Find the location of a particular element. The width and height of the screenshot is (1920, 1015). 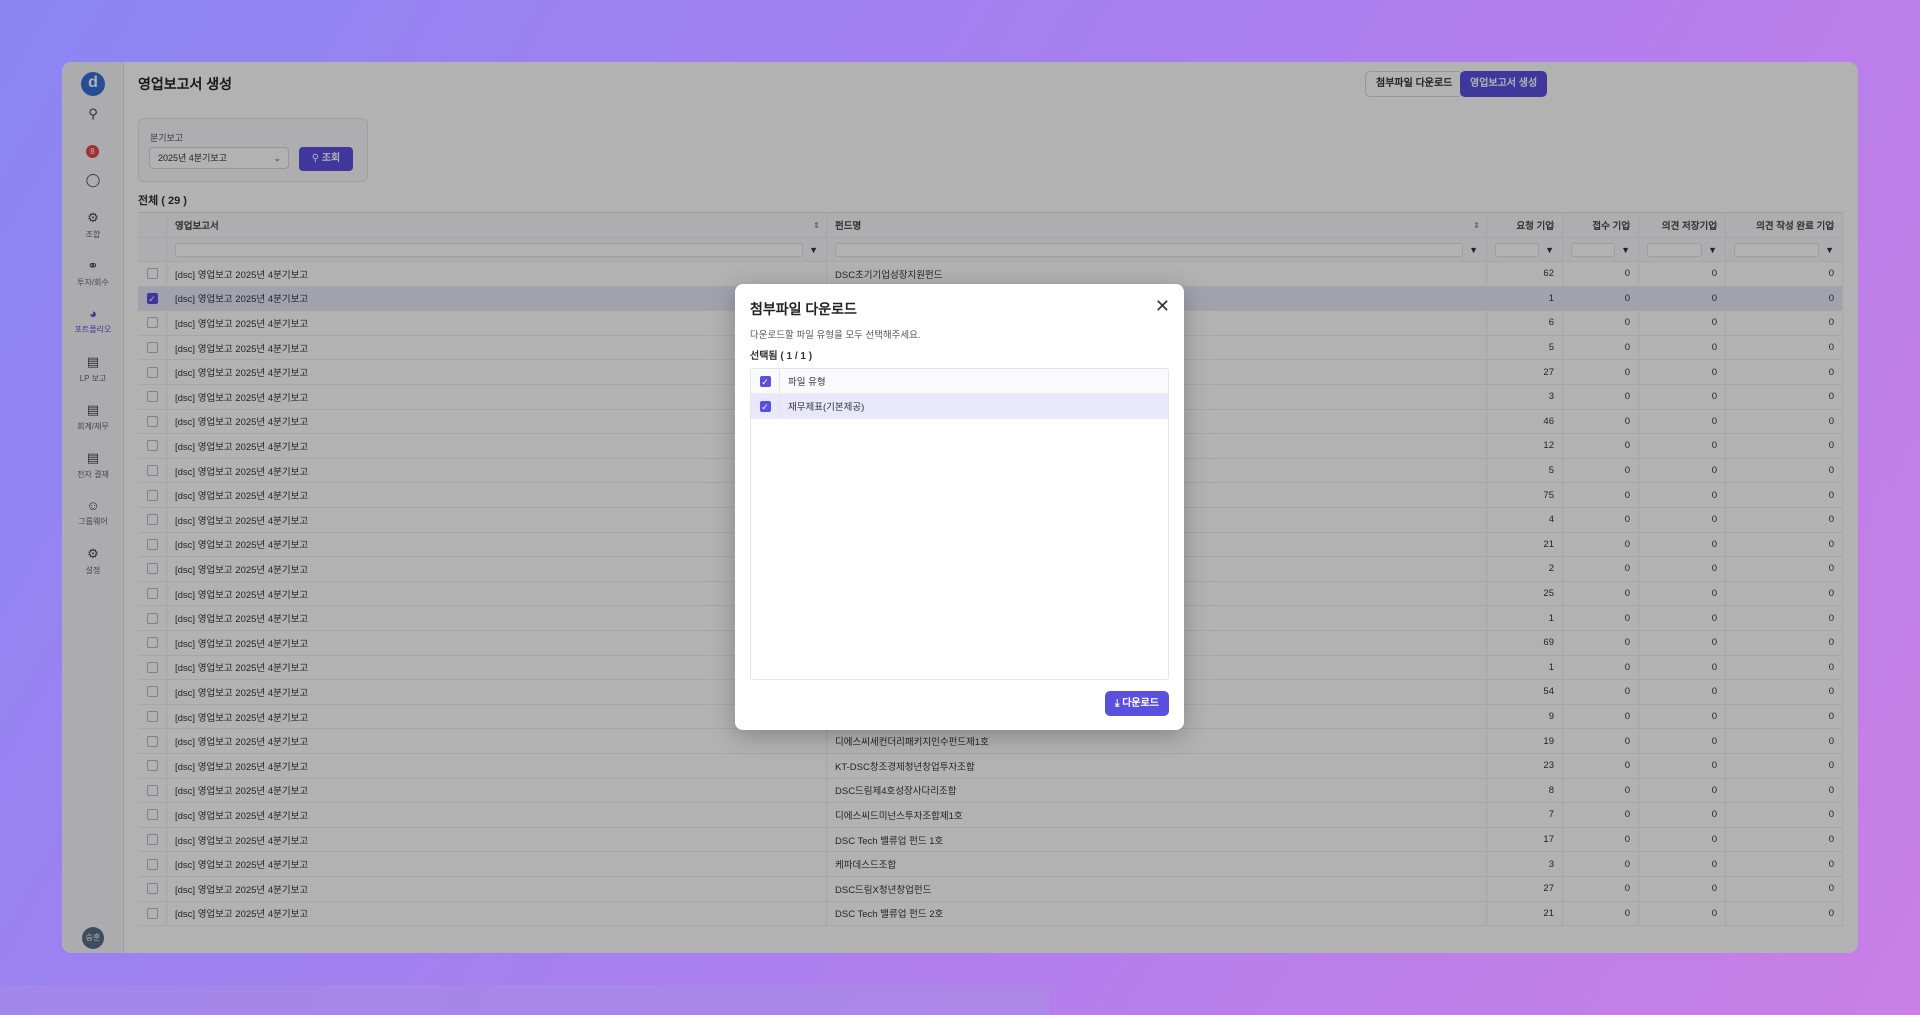

modal-description: 다운로드할 파일 유형을 모두 선택해주세요. is located at coordinates (835, 335).